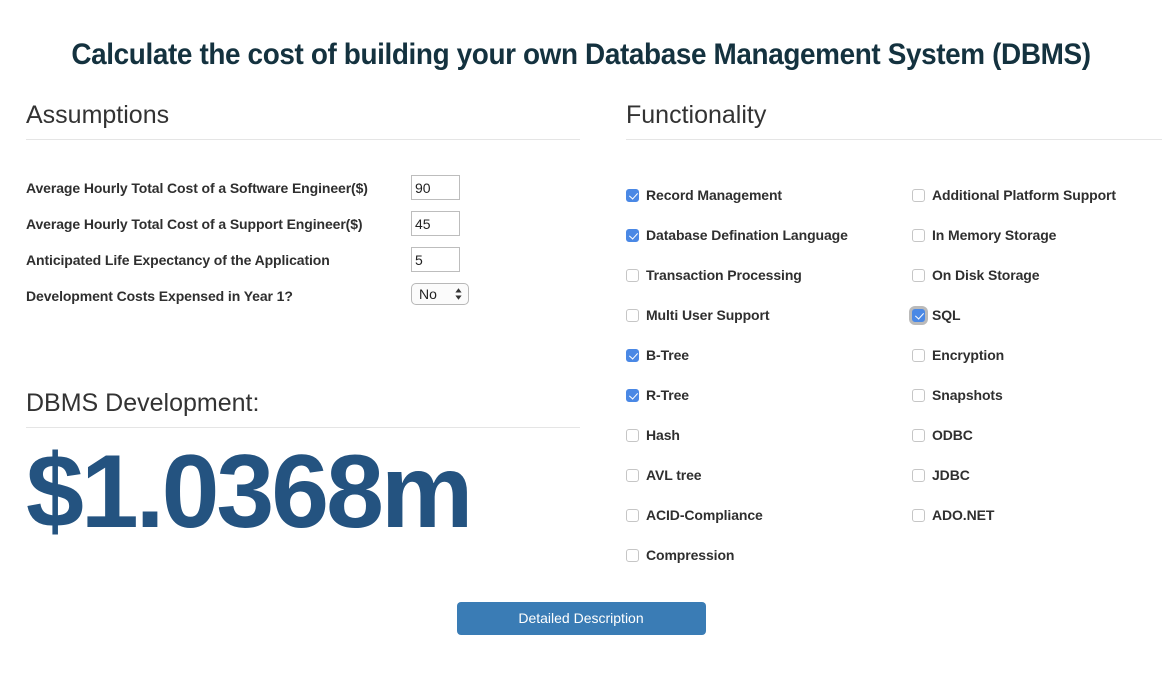  What do you see at coordinates (159, 296) in the screenshot?
I see `assumption-label: Development Costs Expensed in Year 1?` at bounding box center [159, 296].